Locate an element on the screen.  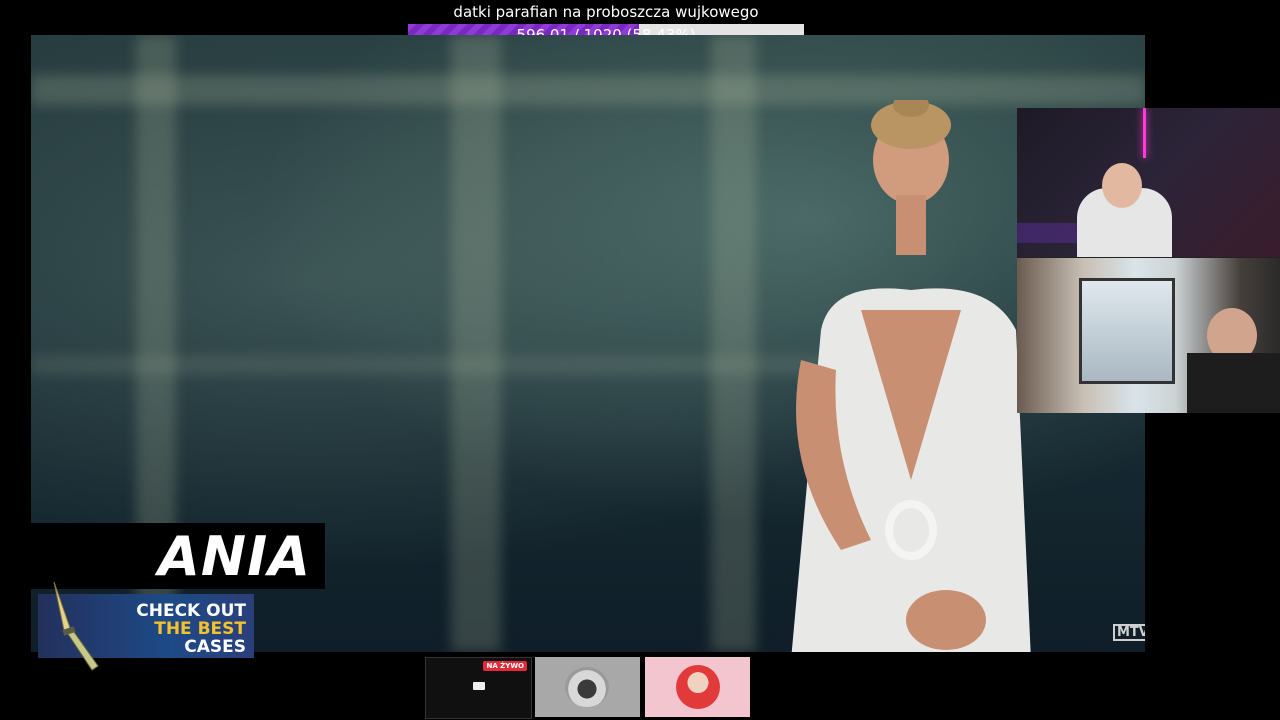
goal-title: datki parafian na proboszcza wujkowego is located at coordinates (606, 12).